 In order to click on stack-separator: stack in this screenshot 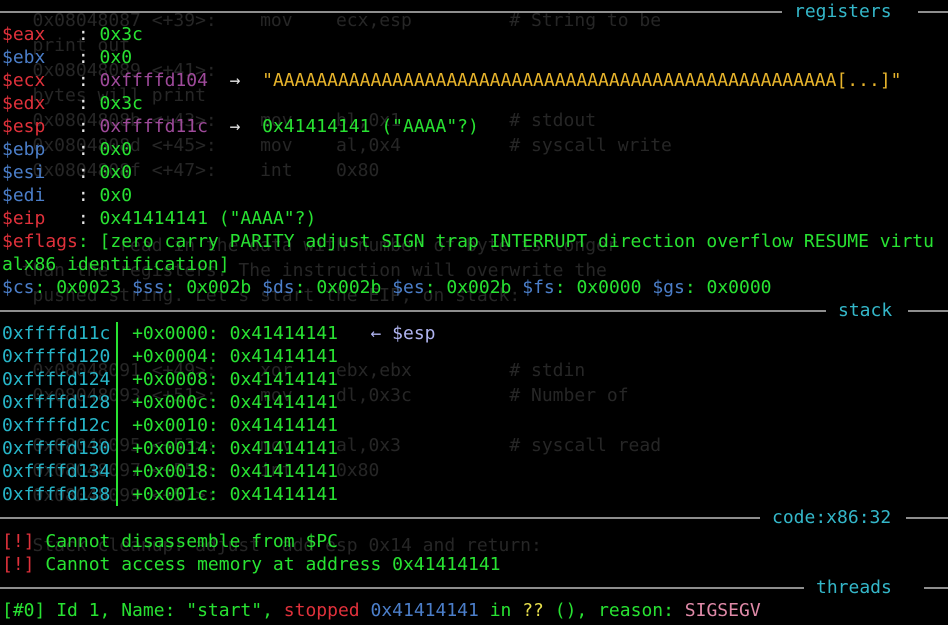, I will do `click(474, 310)`.